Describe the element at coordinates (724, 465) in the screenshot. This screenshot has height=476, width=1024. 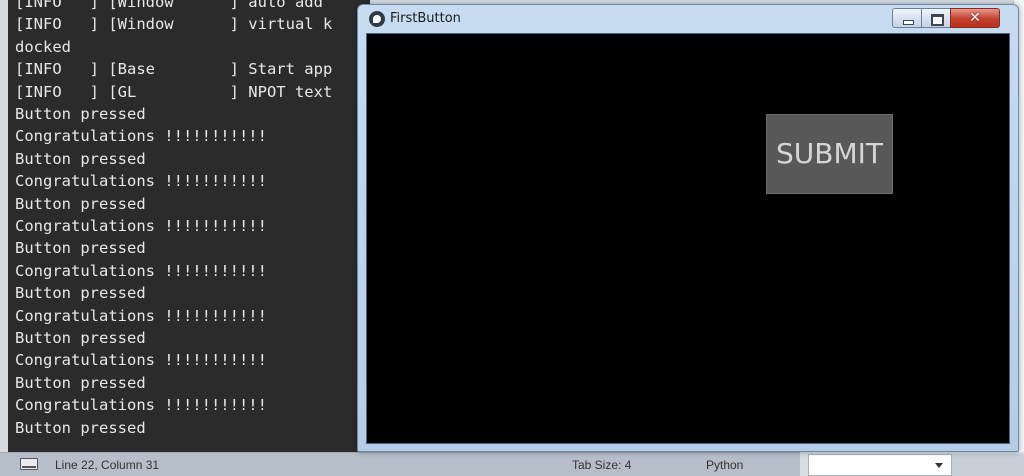
I see `syntax-indicator: Python` at that location.